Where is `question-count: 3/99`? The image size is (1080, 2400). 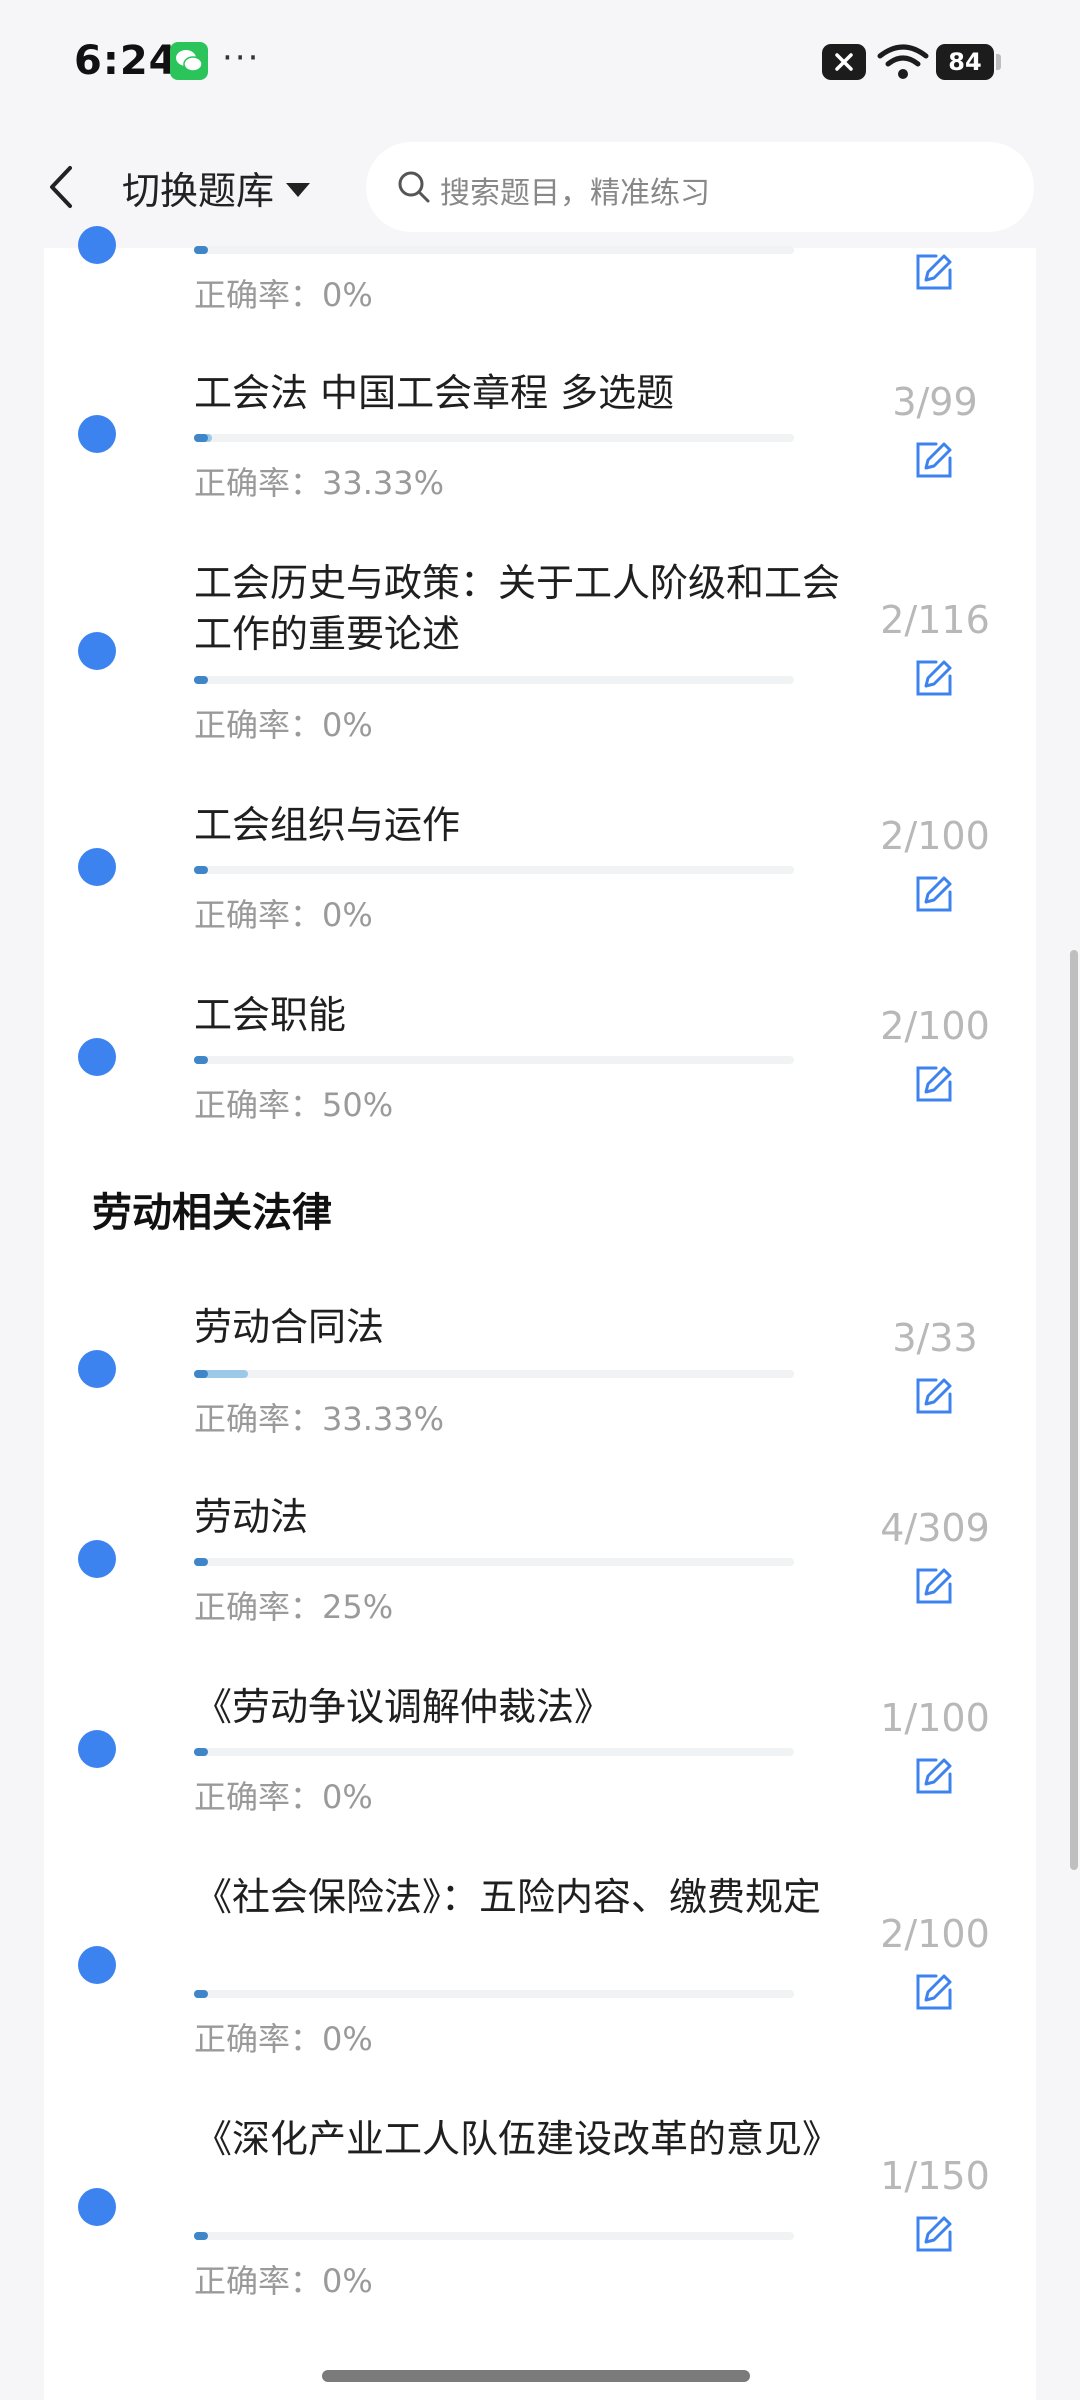
question-count: 3/99 is located at coordinates (935, 402).